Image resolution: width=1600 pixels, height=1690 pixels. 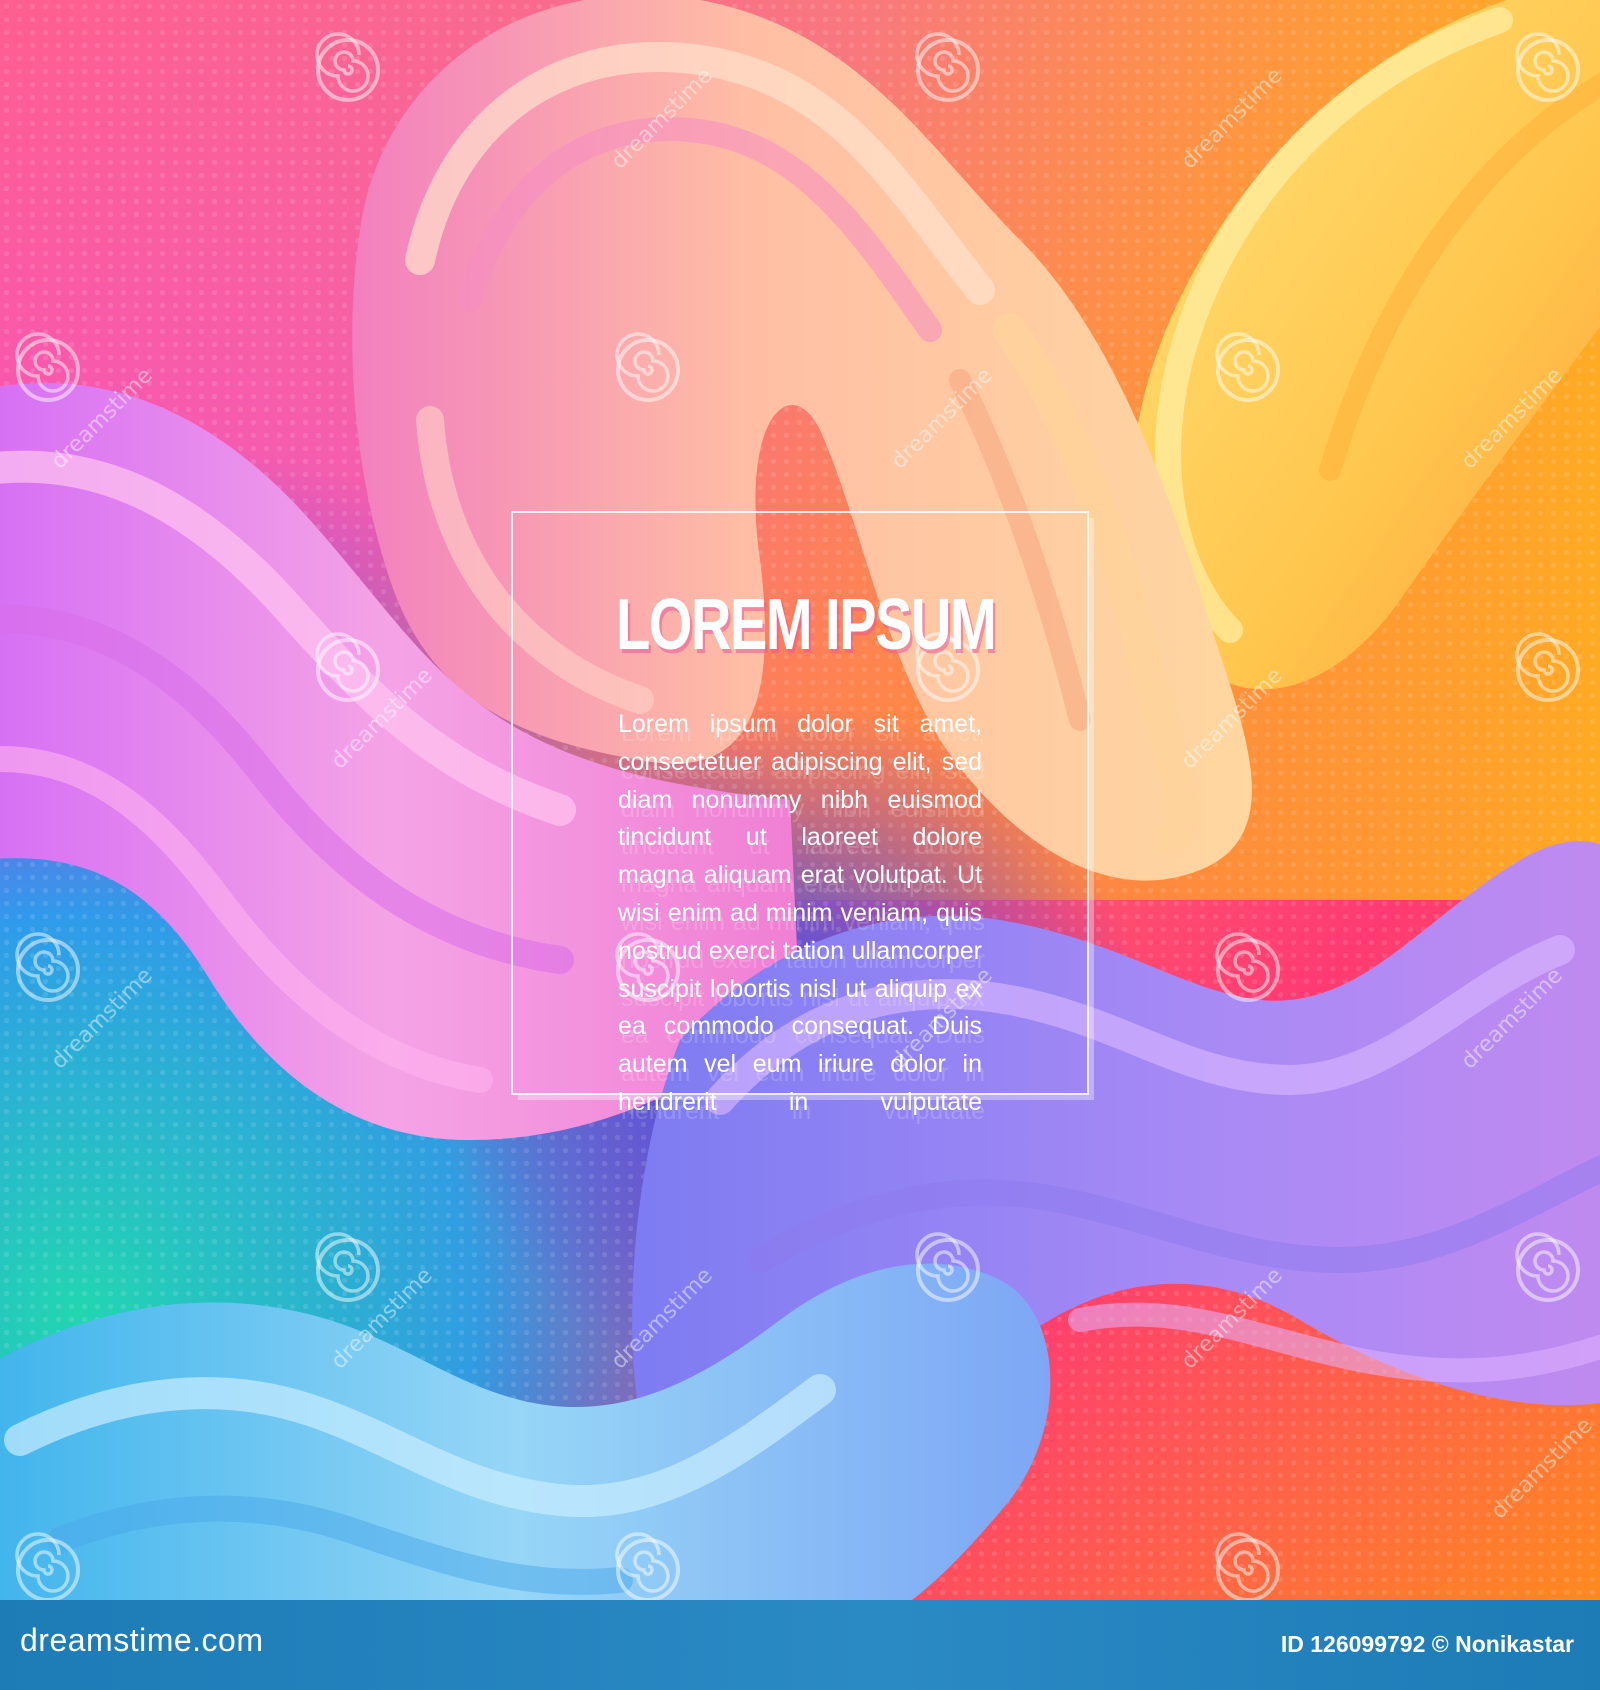 I want to click on footer-brand: dreamstime.com, so click(x=142, y=1640).